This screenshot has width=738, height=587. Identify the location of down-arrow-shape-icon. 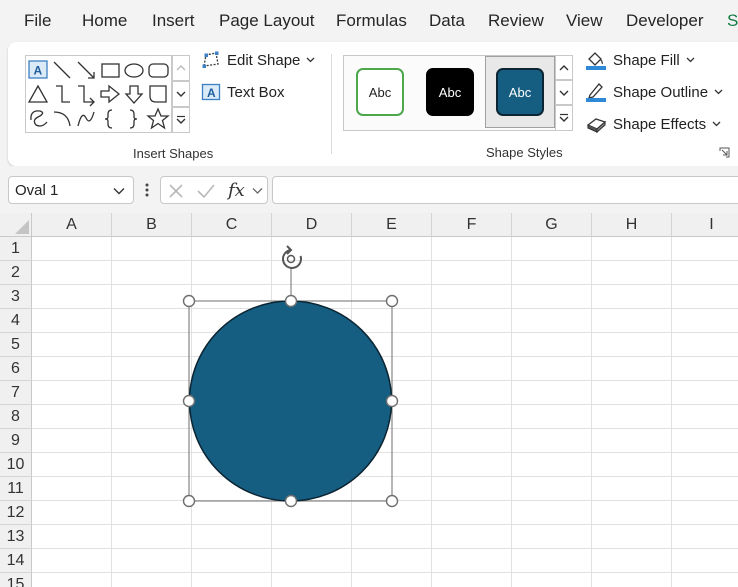
(134, 94).